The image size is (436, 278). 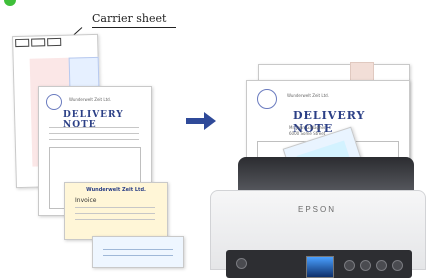 What do you see at coordinates (129, 18) in the screenshot?
I see `carrier-sheet-label: Carrier sheet` at bounding box center [129, 18].